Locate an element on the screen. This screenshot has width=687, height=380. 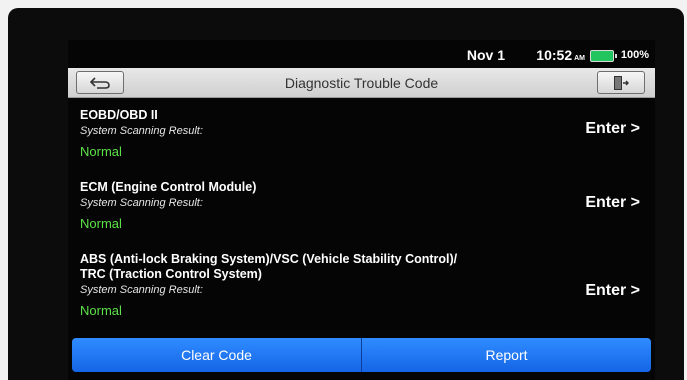
status-date: Nov 1 is located at coordinates (485, 55).